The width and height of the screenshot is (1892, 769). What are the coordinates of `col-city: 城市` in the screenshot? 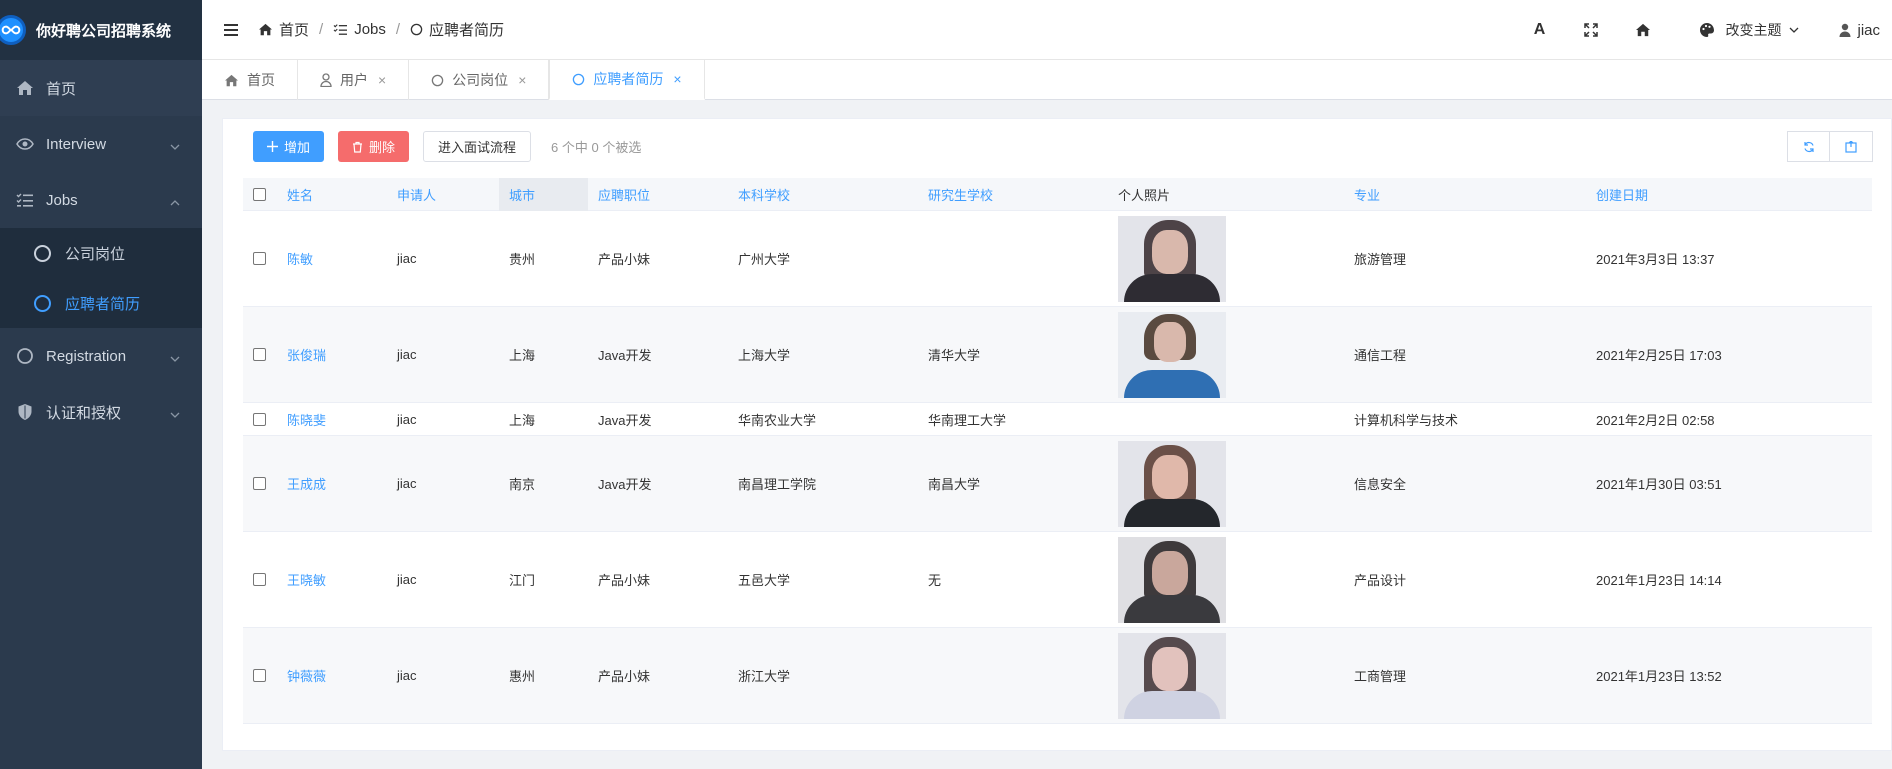 It's located at (543, 194).